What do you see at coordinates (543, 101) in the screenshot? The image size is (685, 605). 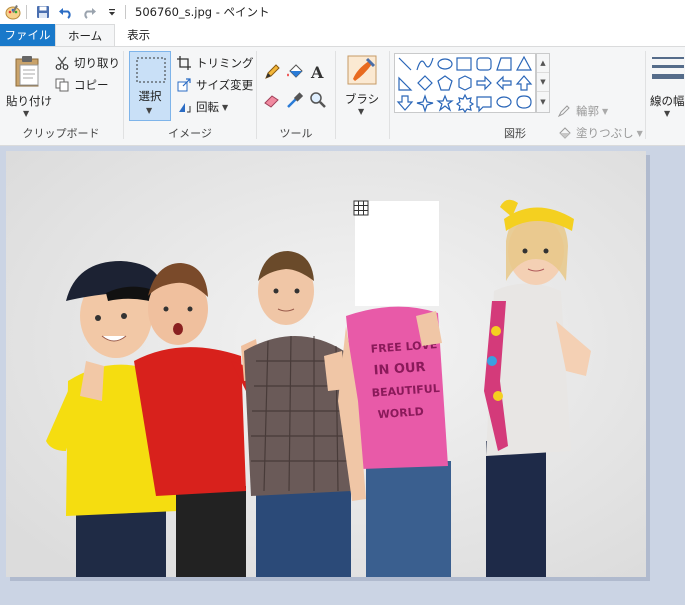 I see `gallery-expand-icon: ▼` at bounding box center [543, 101].